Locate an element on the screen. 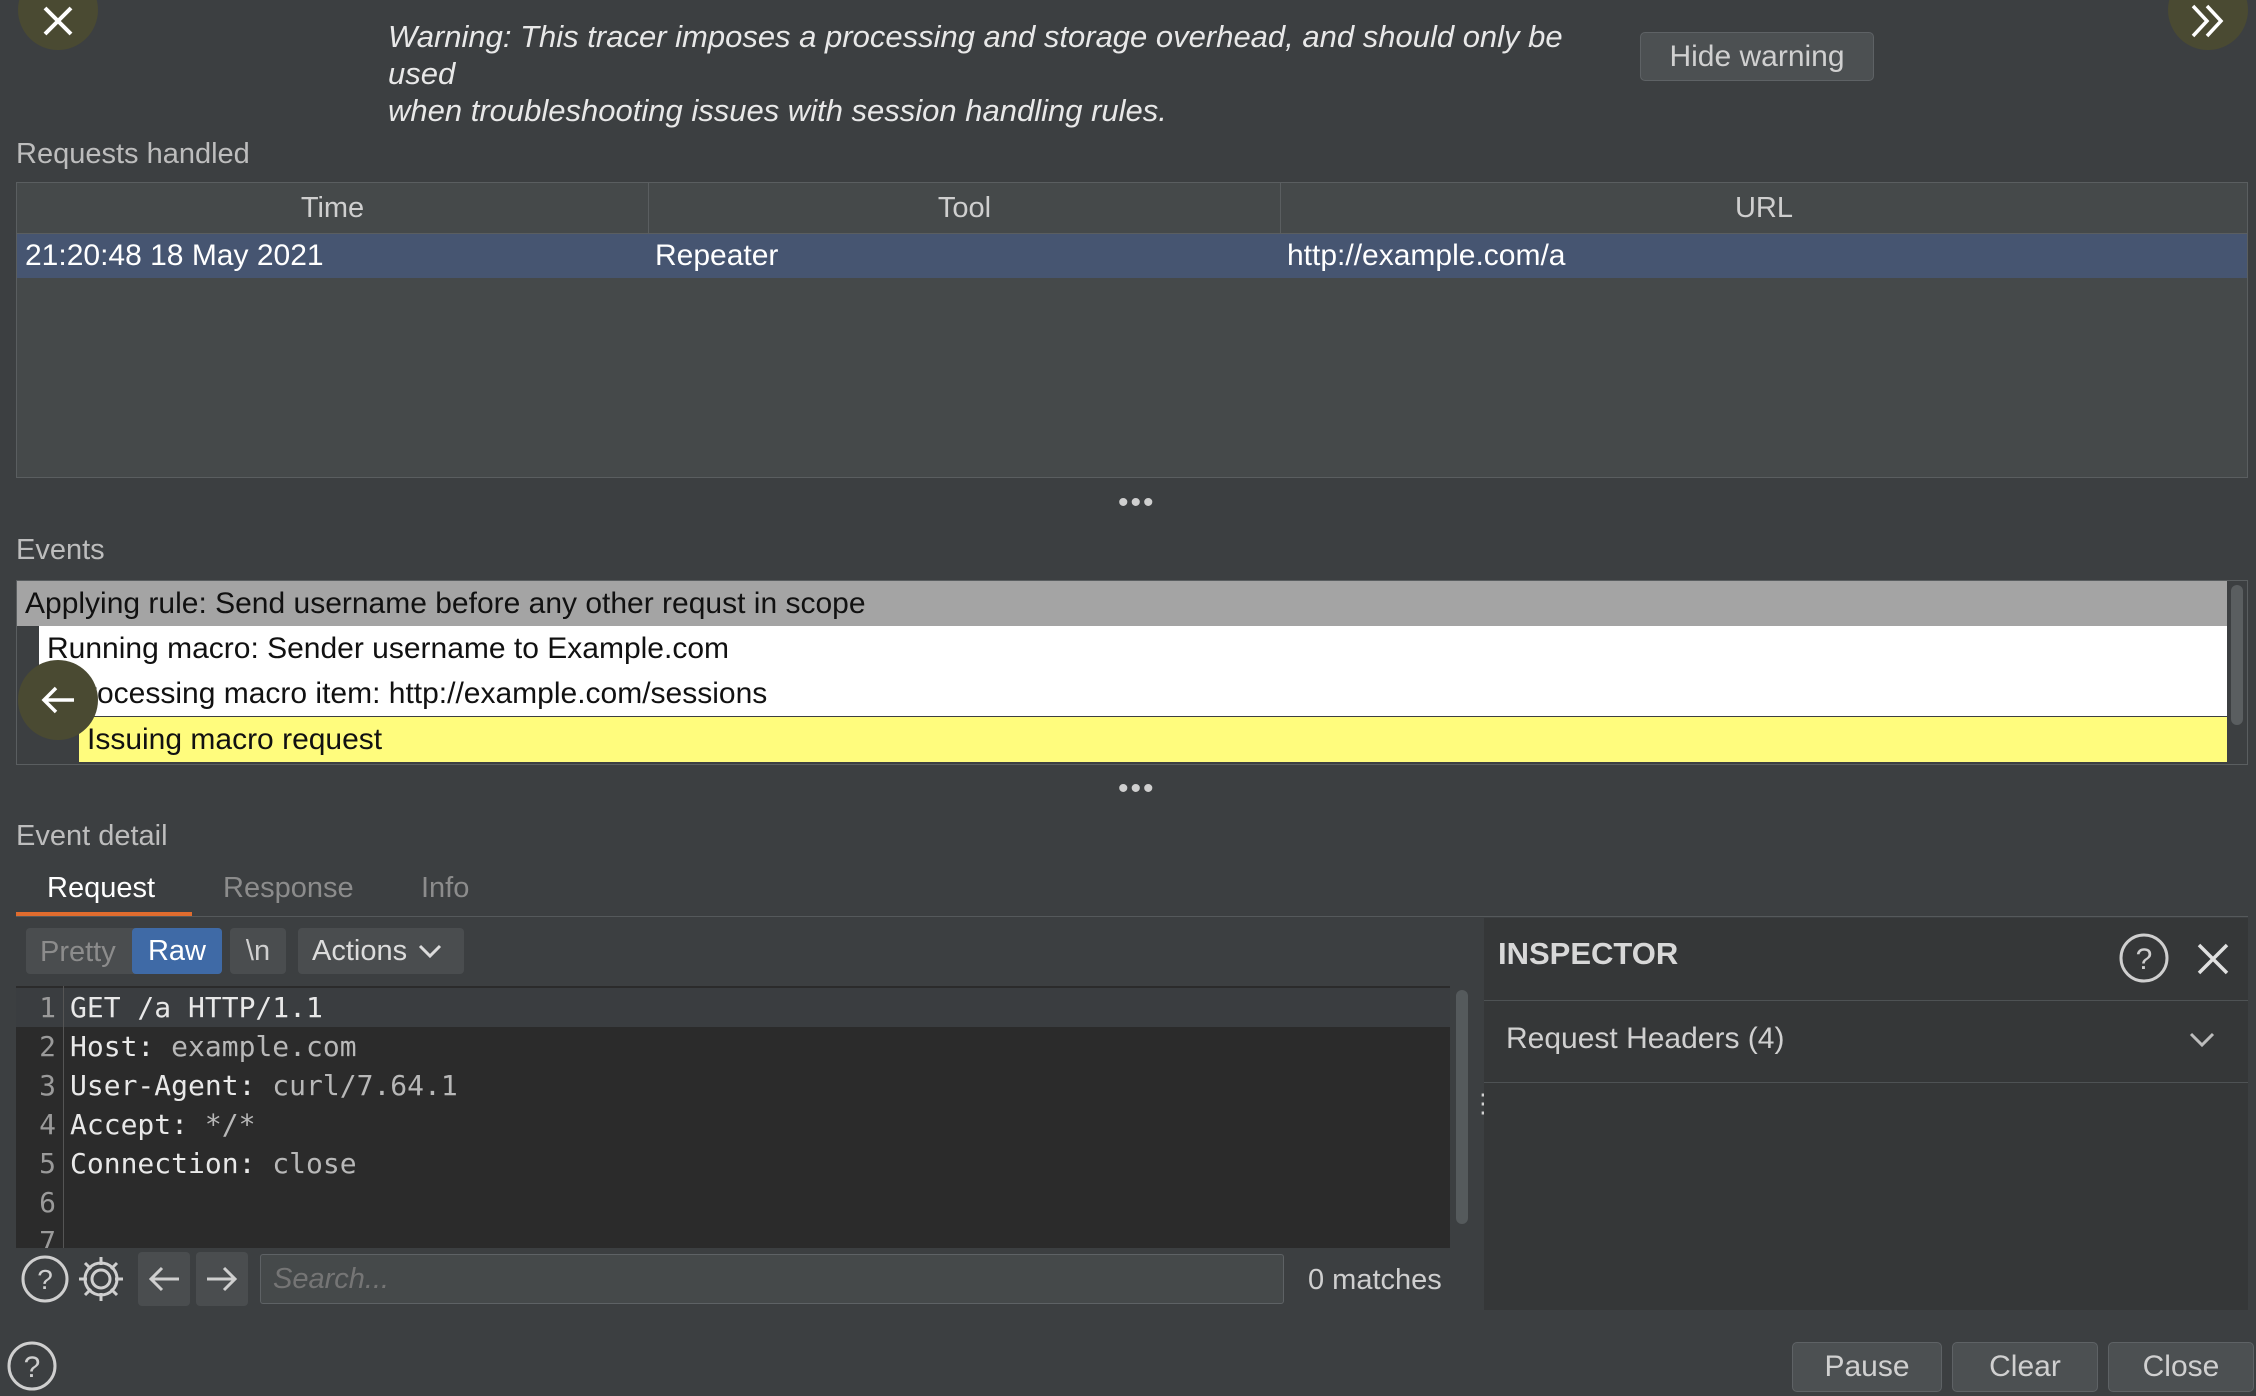 This screenshot has height=1396, width=2256. table-row is located at coordinates (1132, 256).